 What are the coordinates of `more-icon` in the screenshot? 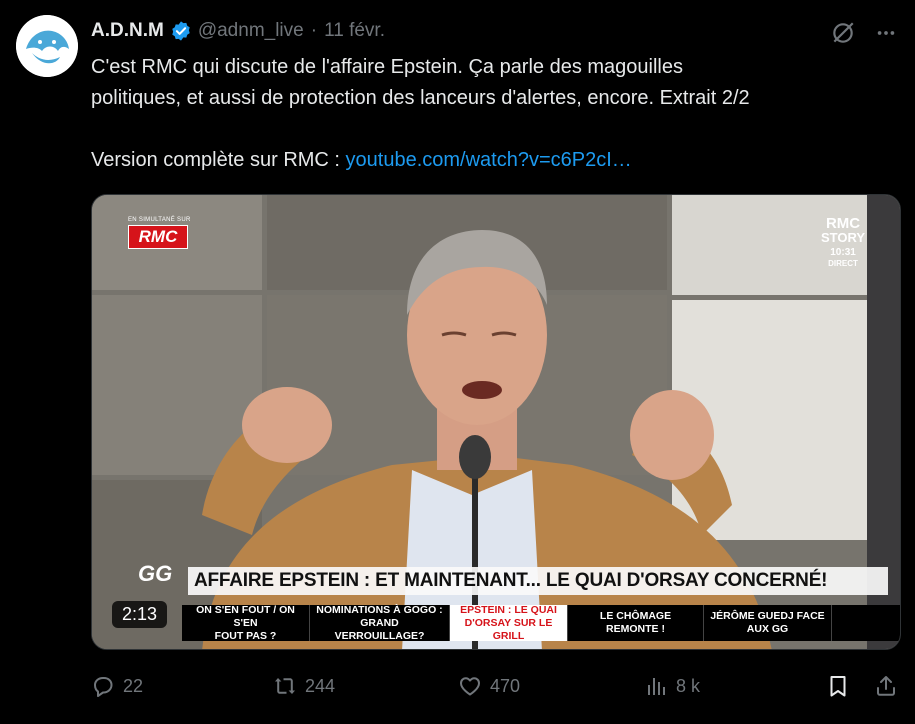 It's located at (886, 33).